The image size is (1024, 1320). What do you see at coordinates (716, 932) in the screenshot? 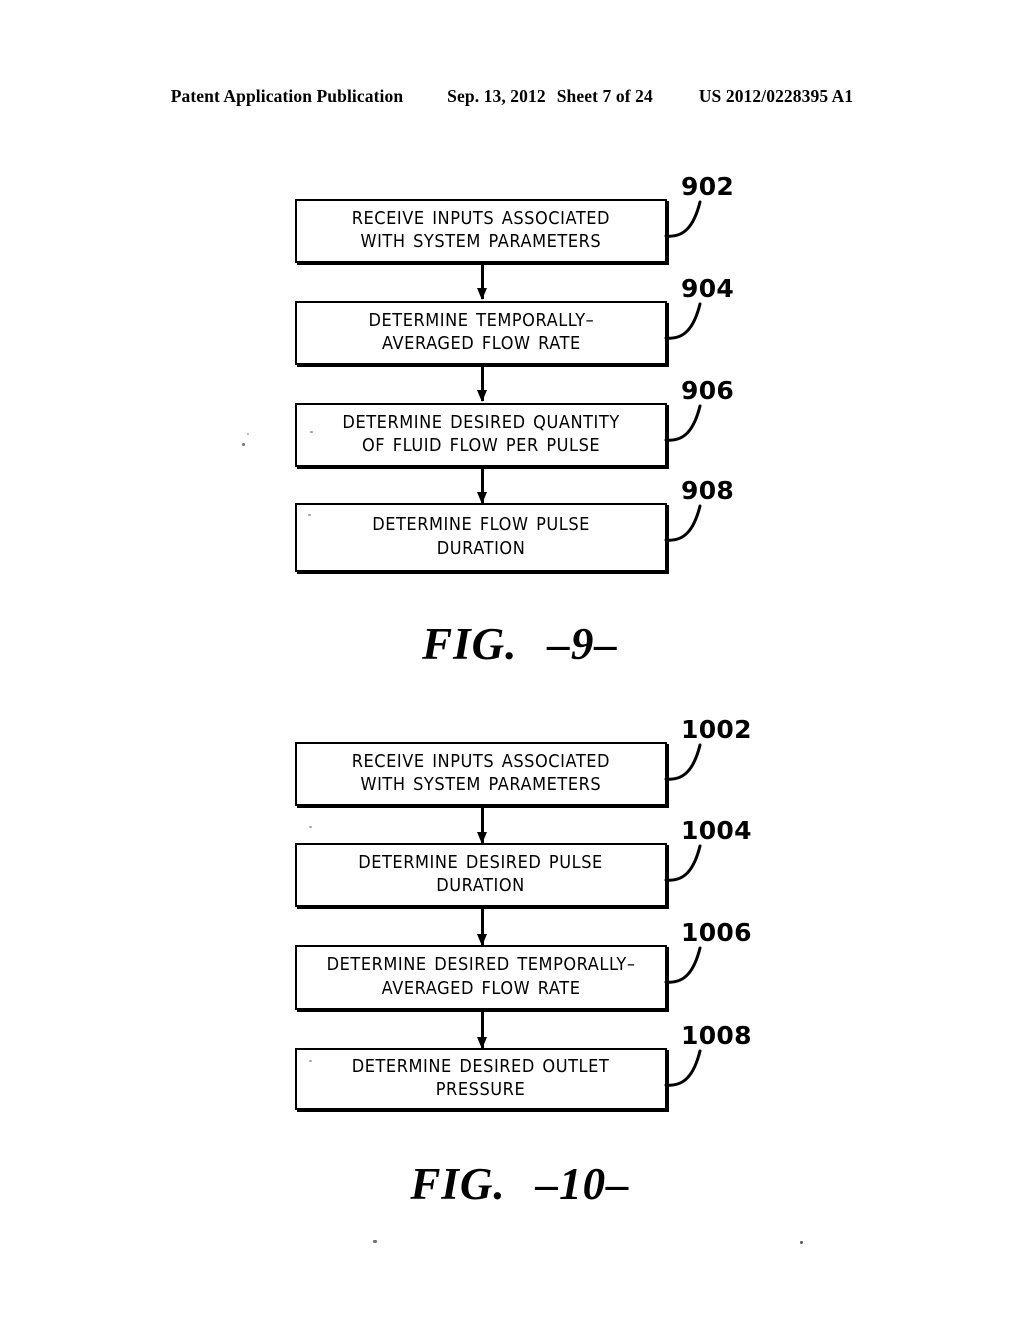
I see `reference-numeral-1006: 1006` at bounding box center [716, 932].